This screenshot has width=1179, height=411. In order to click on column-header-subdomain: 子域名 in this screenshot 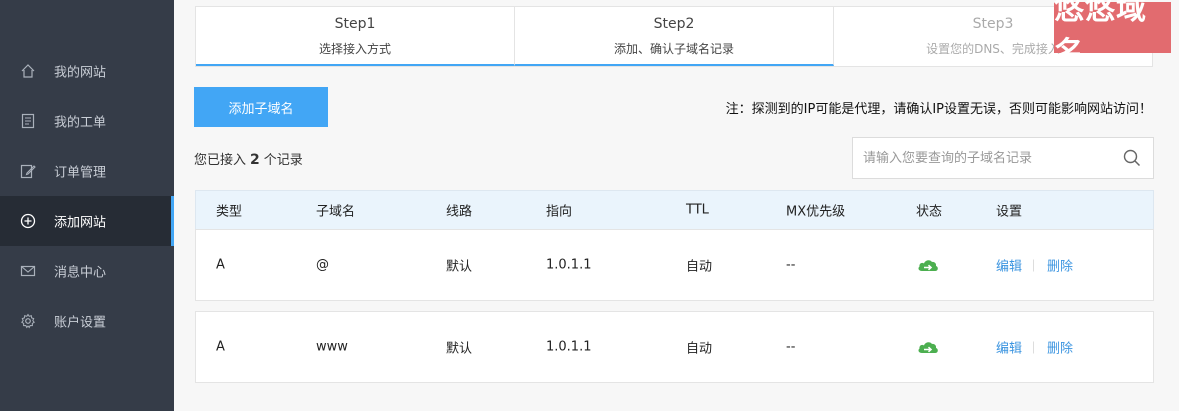, I will do `click(336, 212)`.